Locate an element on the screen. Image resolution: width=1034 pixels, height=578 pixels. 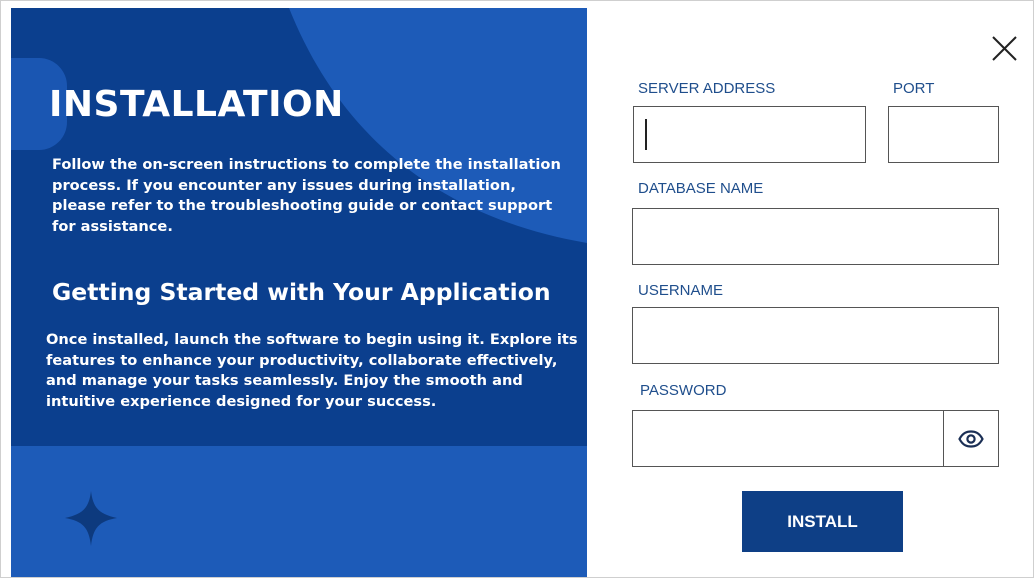
close-icon is located at coordinates (1004, 48).